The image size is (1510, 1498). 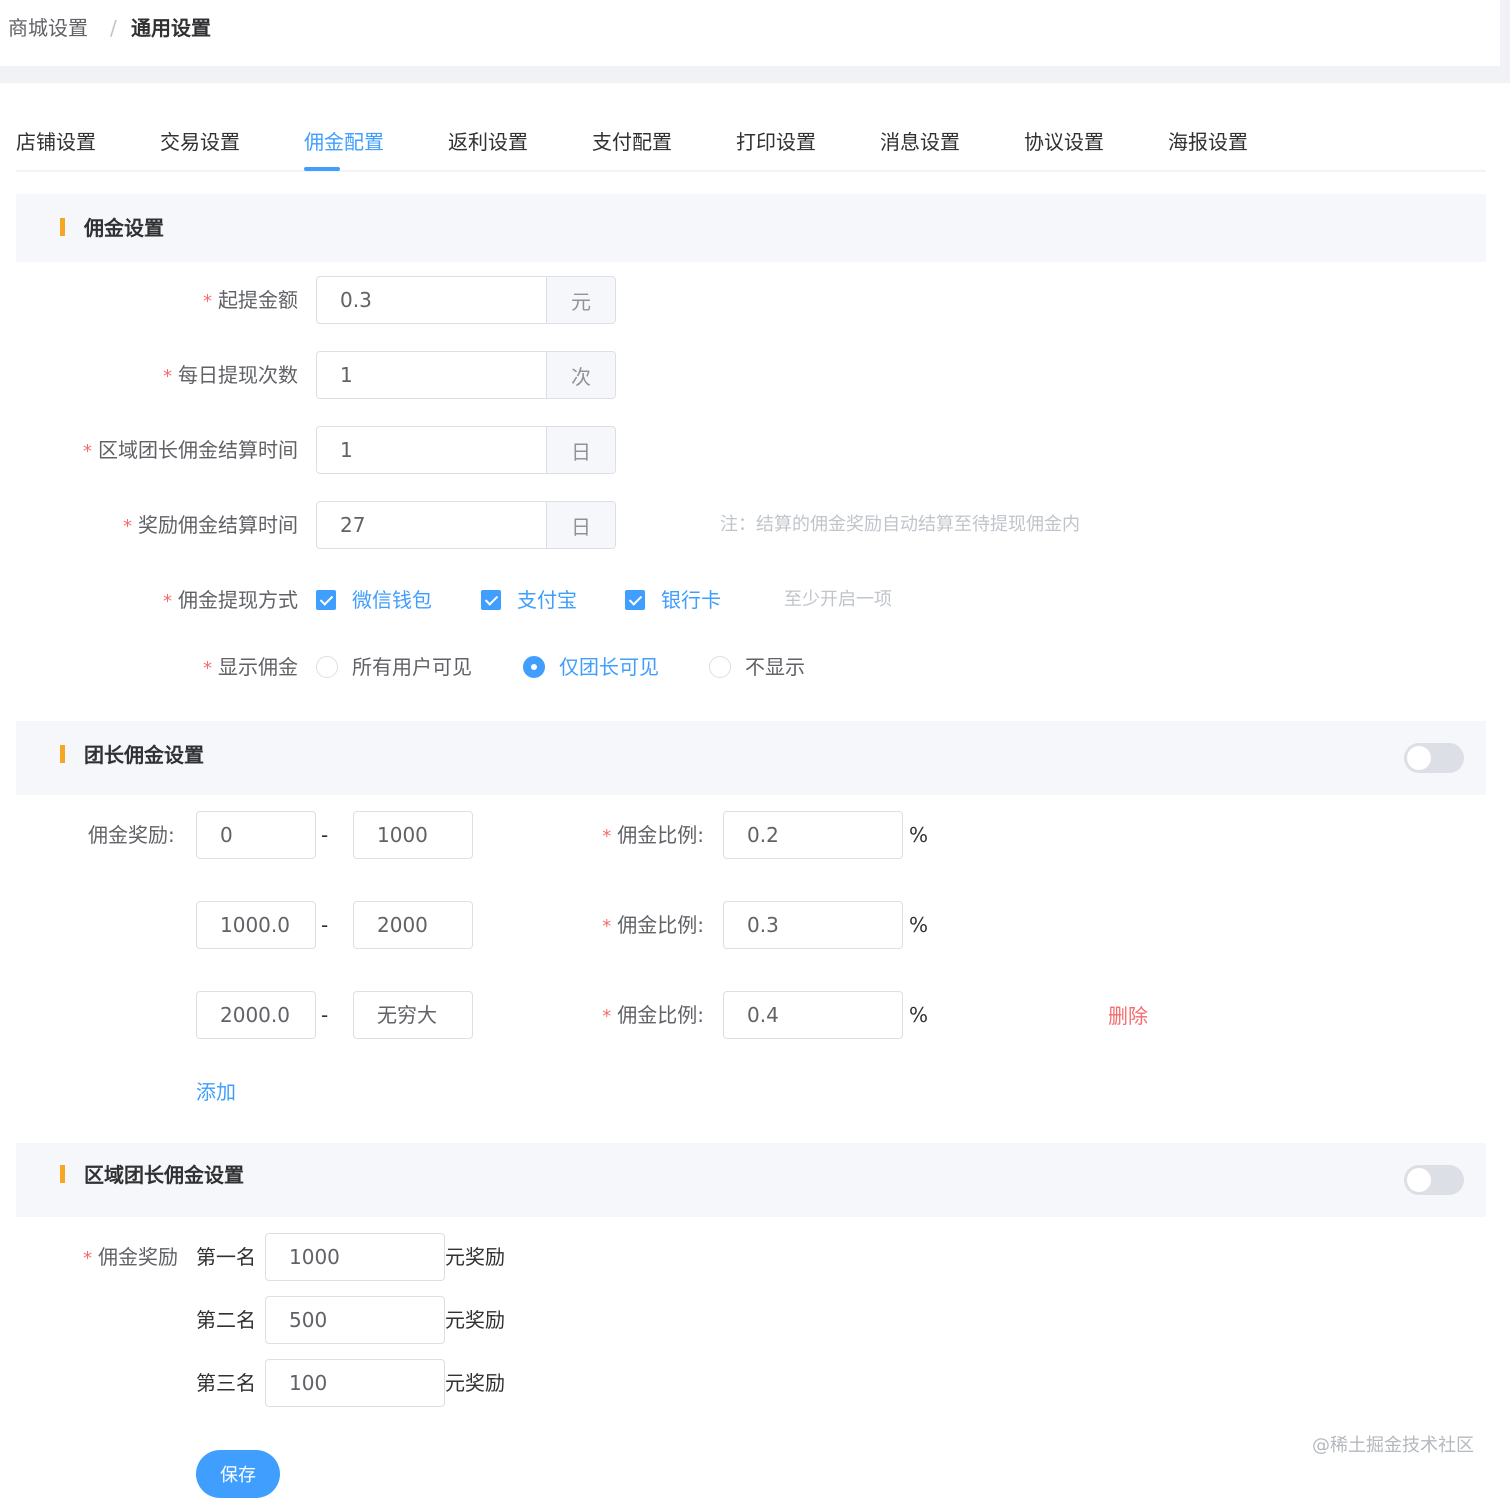 What do you see at coordinates (491, 600) in the screenshot?
I see `alipay-checkbox` at bounding box center [491, 600].